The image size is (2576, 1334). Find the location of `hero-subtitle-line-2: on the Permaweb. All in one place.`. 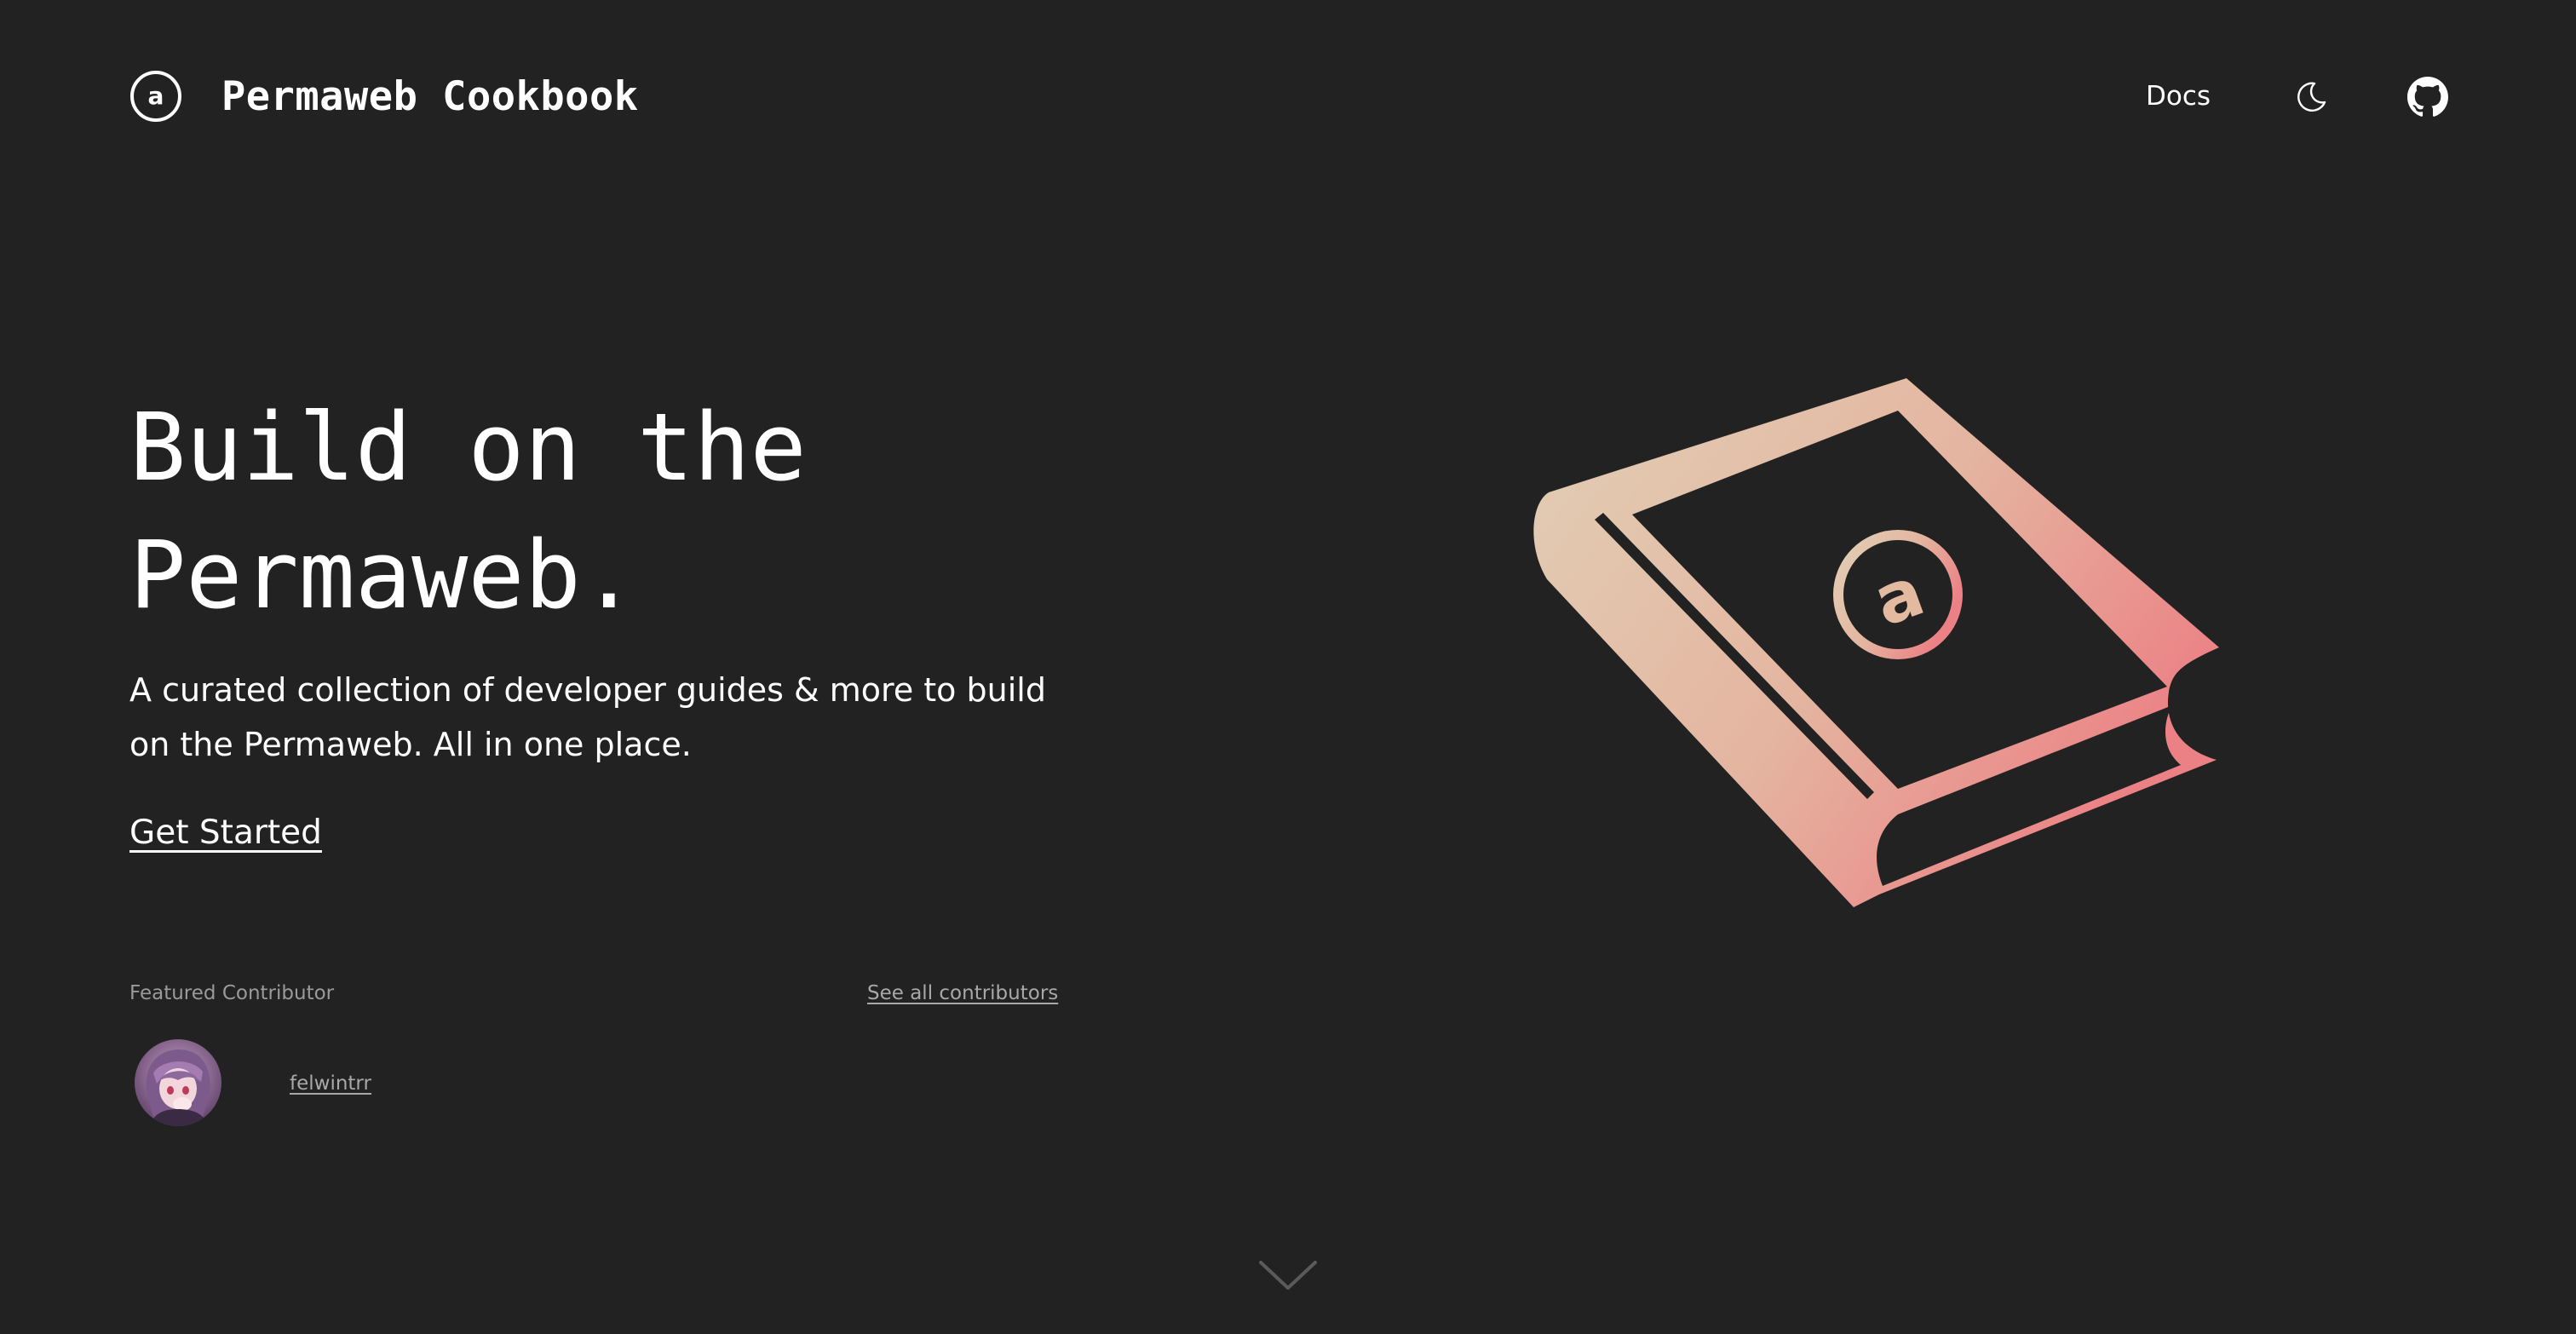

hero-subtitle-line-2: on the Permaweb. All in one place. is located at coordinates (411, 744).